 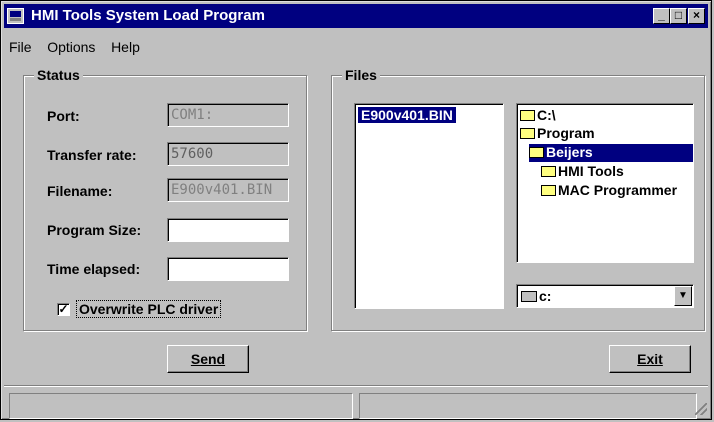 I want to click on dir-item-root: C:\, so click(x=538, y=116).